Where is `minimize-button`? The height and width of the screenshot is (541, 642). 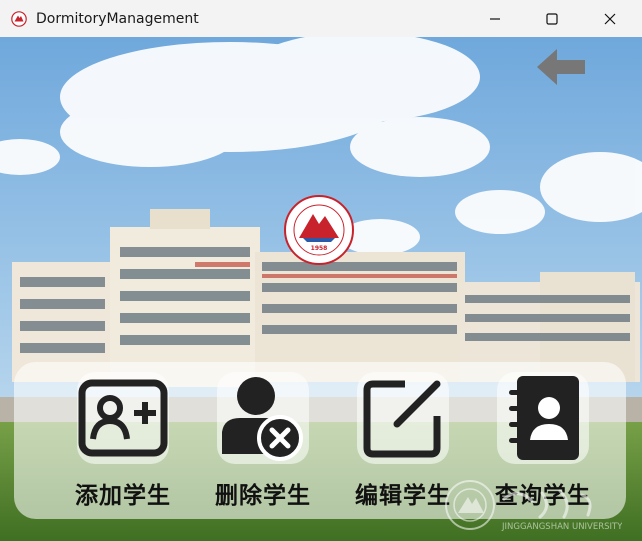 minimize-button is located at coordinates (495, 18).